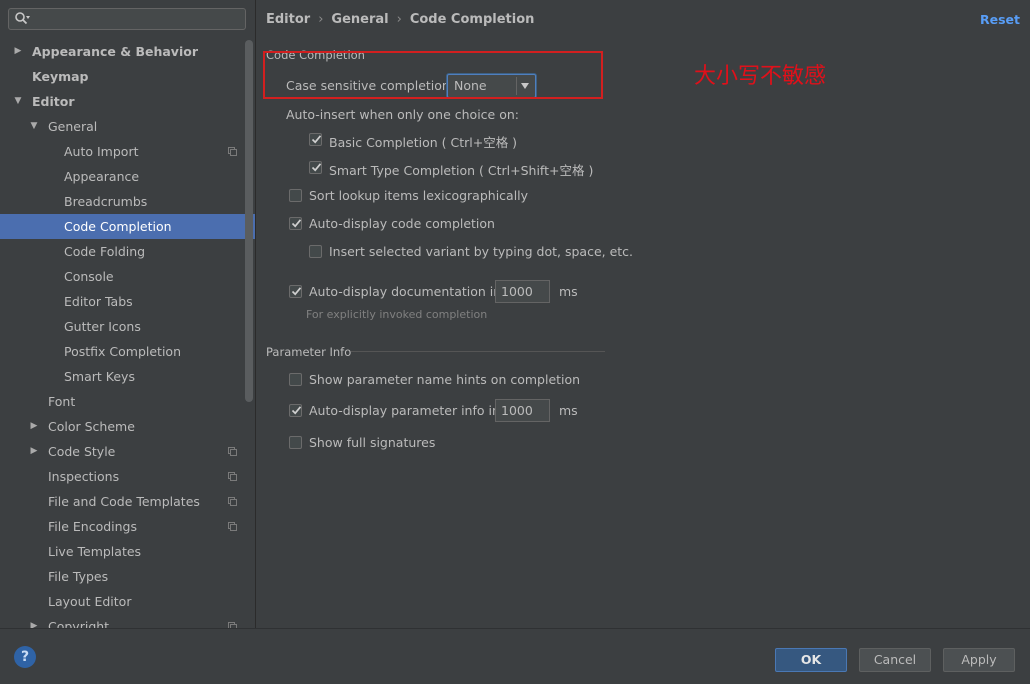 Image resolution: width=1030 pixels, height=684 pixels. I want to click on breadcrumb: Editor › General › Code Completion, so click(400, 19).